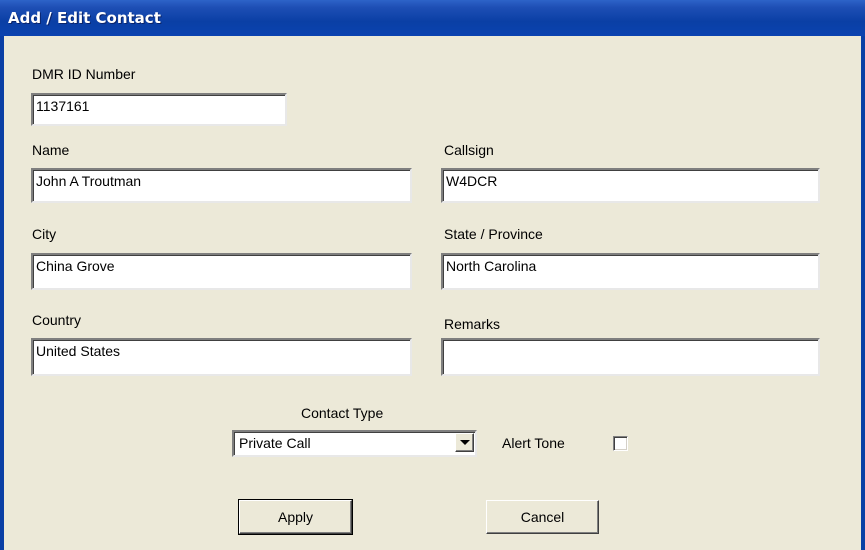 This screenshot has height=550, width=865. I want to click on apply-button: Apply, so click(295, 517).